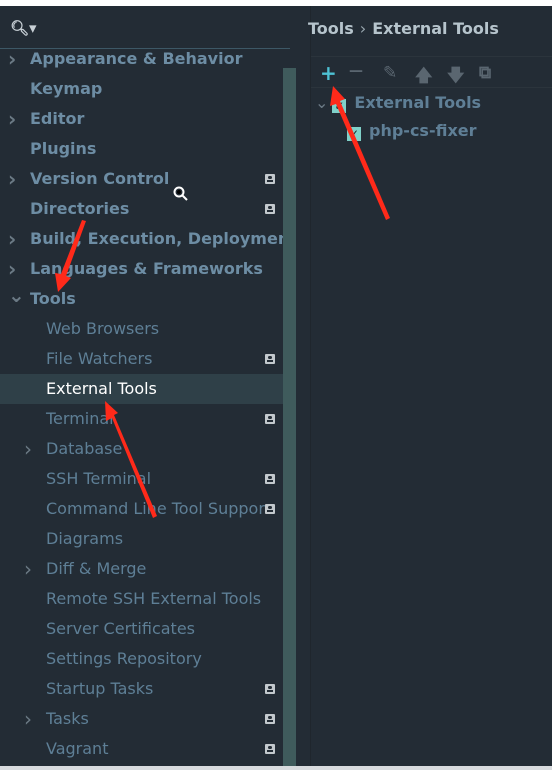 This screenshot has height=770, width=552. I want to click on sidebar-item-label: External Tools, so click(101, 388).